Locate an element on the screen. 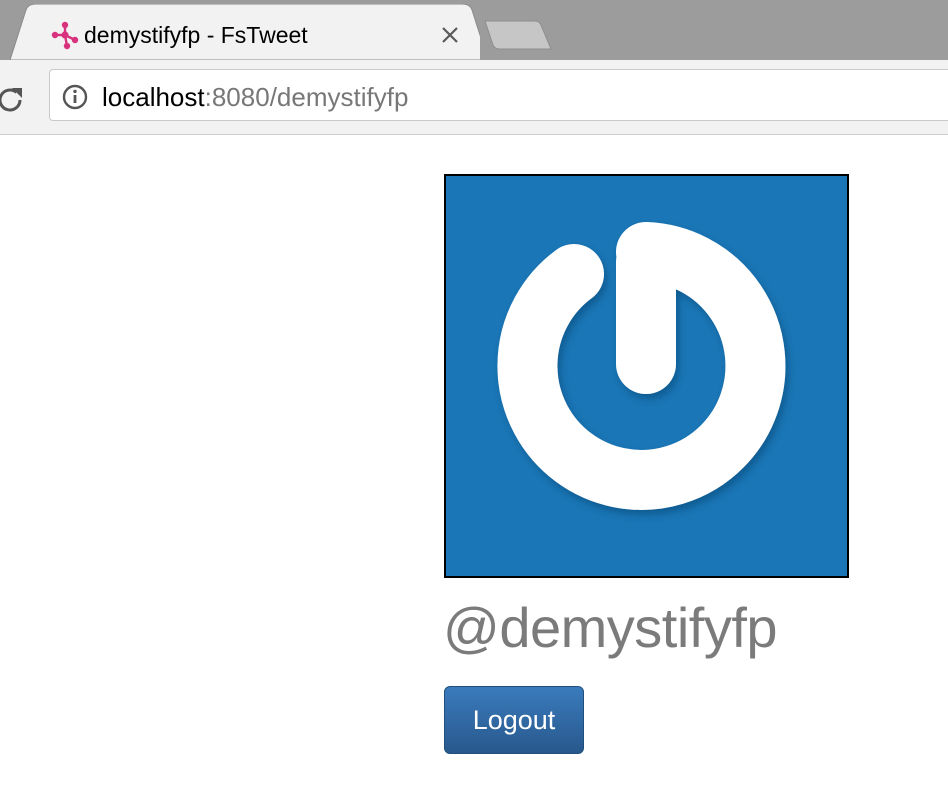 The height and width of the screenshot is (798, 948). new-tab-button is located at coordinates (519, 35).